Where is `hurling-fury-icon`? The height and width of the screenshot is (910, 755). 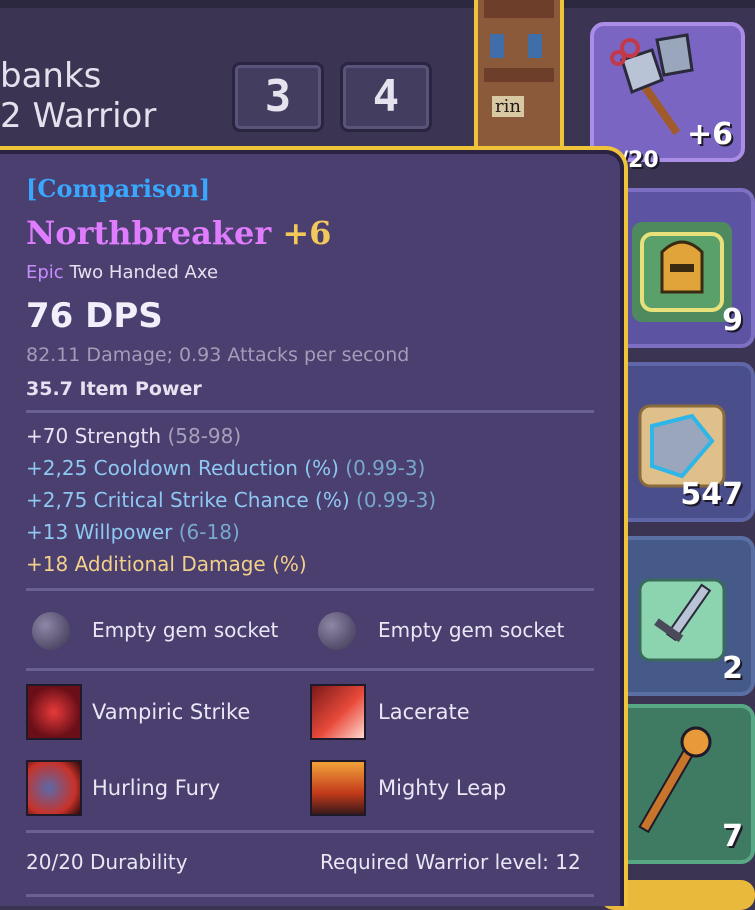 hurling-fury-icon is located at coordinates (54, 788).